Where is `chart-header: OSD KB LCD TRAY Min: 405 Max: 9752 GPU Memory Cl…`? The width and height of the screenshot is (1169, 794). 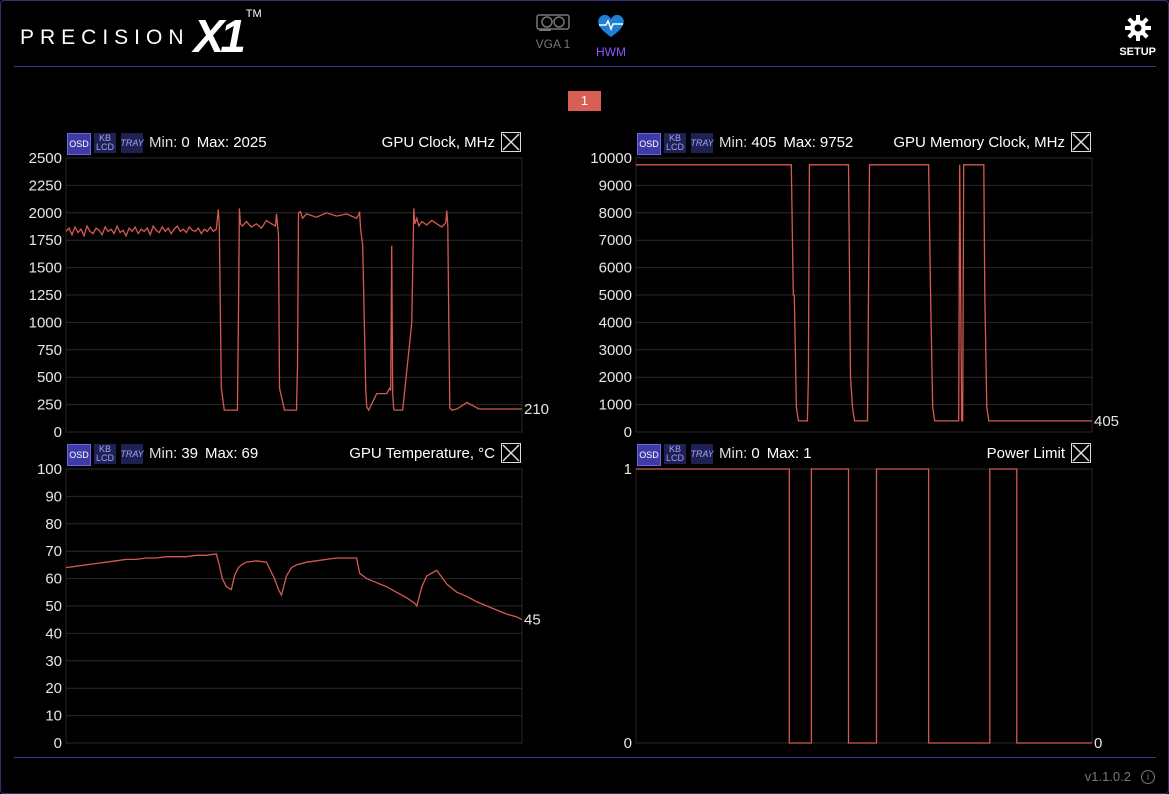 chart-header: OSD KB LCD TRAY Min: 405 Max: 9752 GPU Memory Cl… is located at coordinates (854, 143).